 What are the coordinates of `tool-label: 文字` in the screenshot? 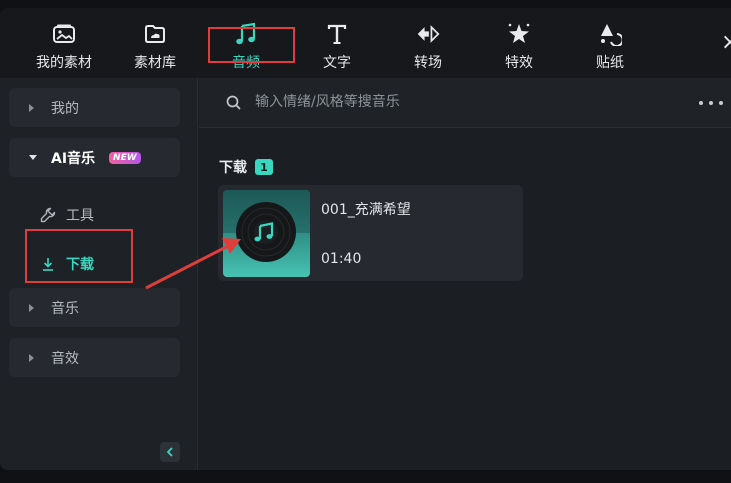 It's located at (337, 63).